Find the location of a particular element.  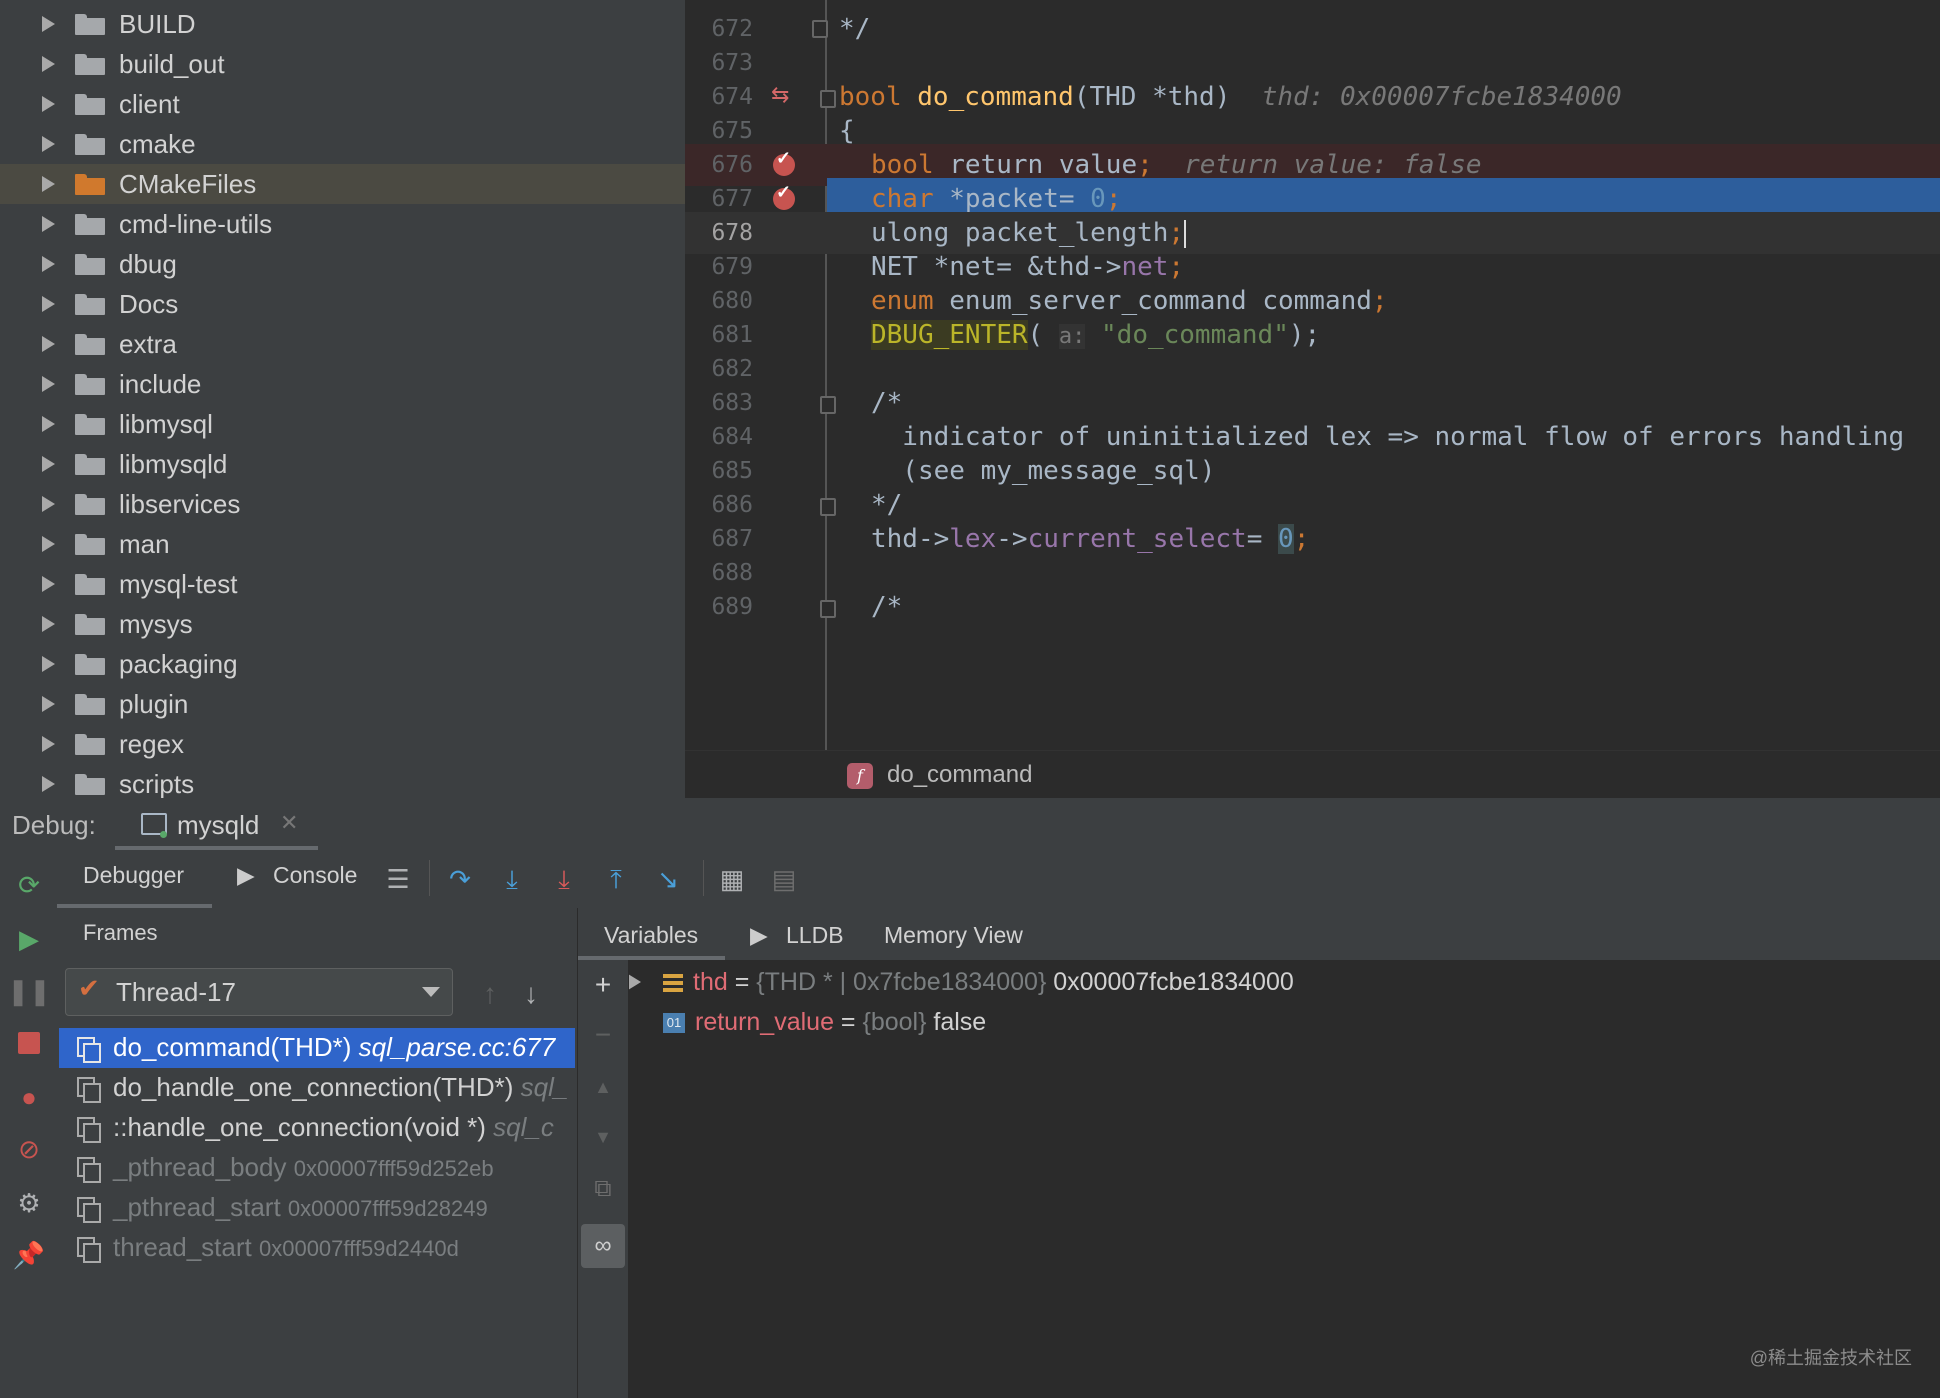

add-watch-icon: + is located at coordinates (603, 985).